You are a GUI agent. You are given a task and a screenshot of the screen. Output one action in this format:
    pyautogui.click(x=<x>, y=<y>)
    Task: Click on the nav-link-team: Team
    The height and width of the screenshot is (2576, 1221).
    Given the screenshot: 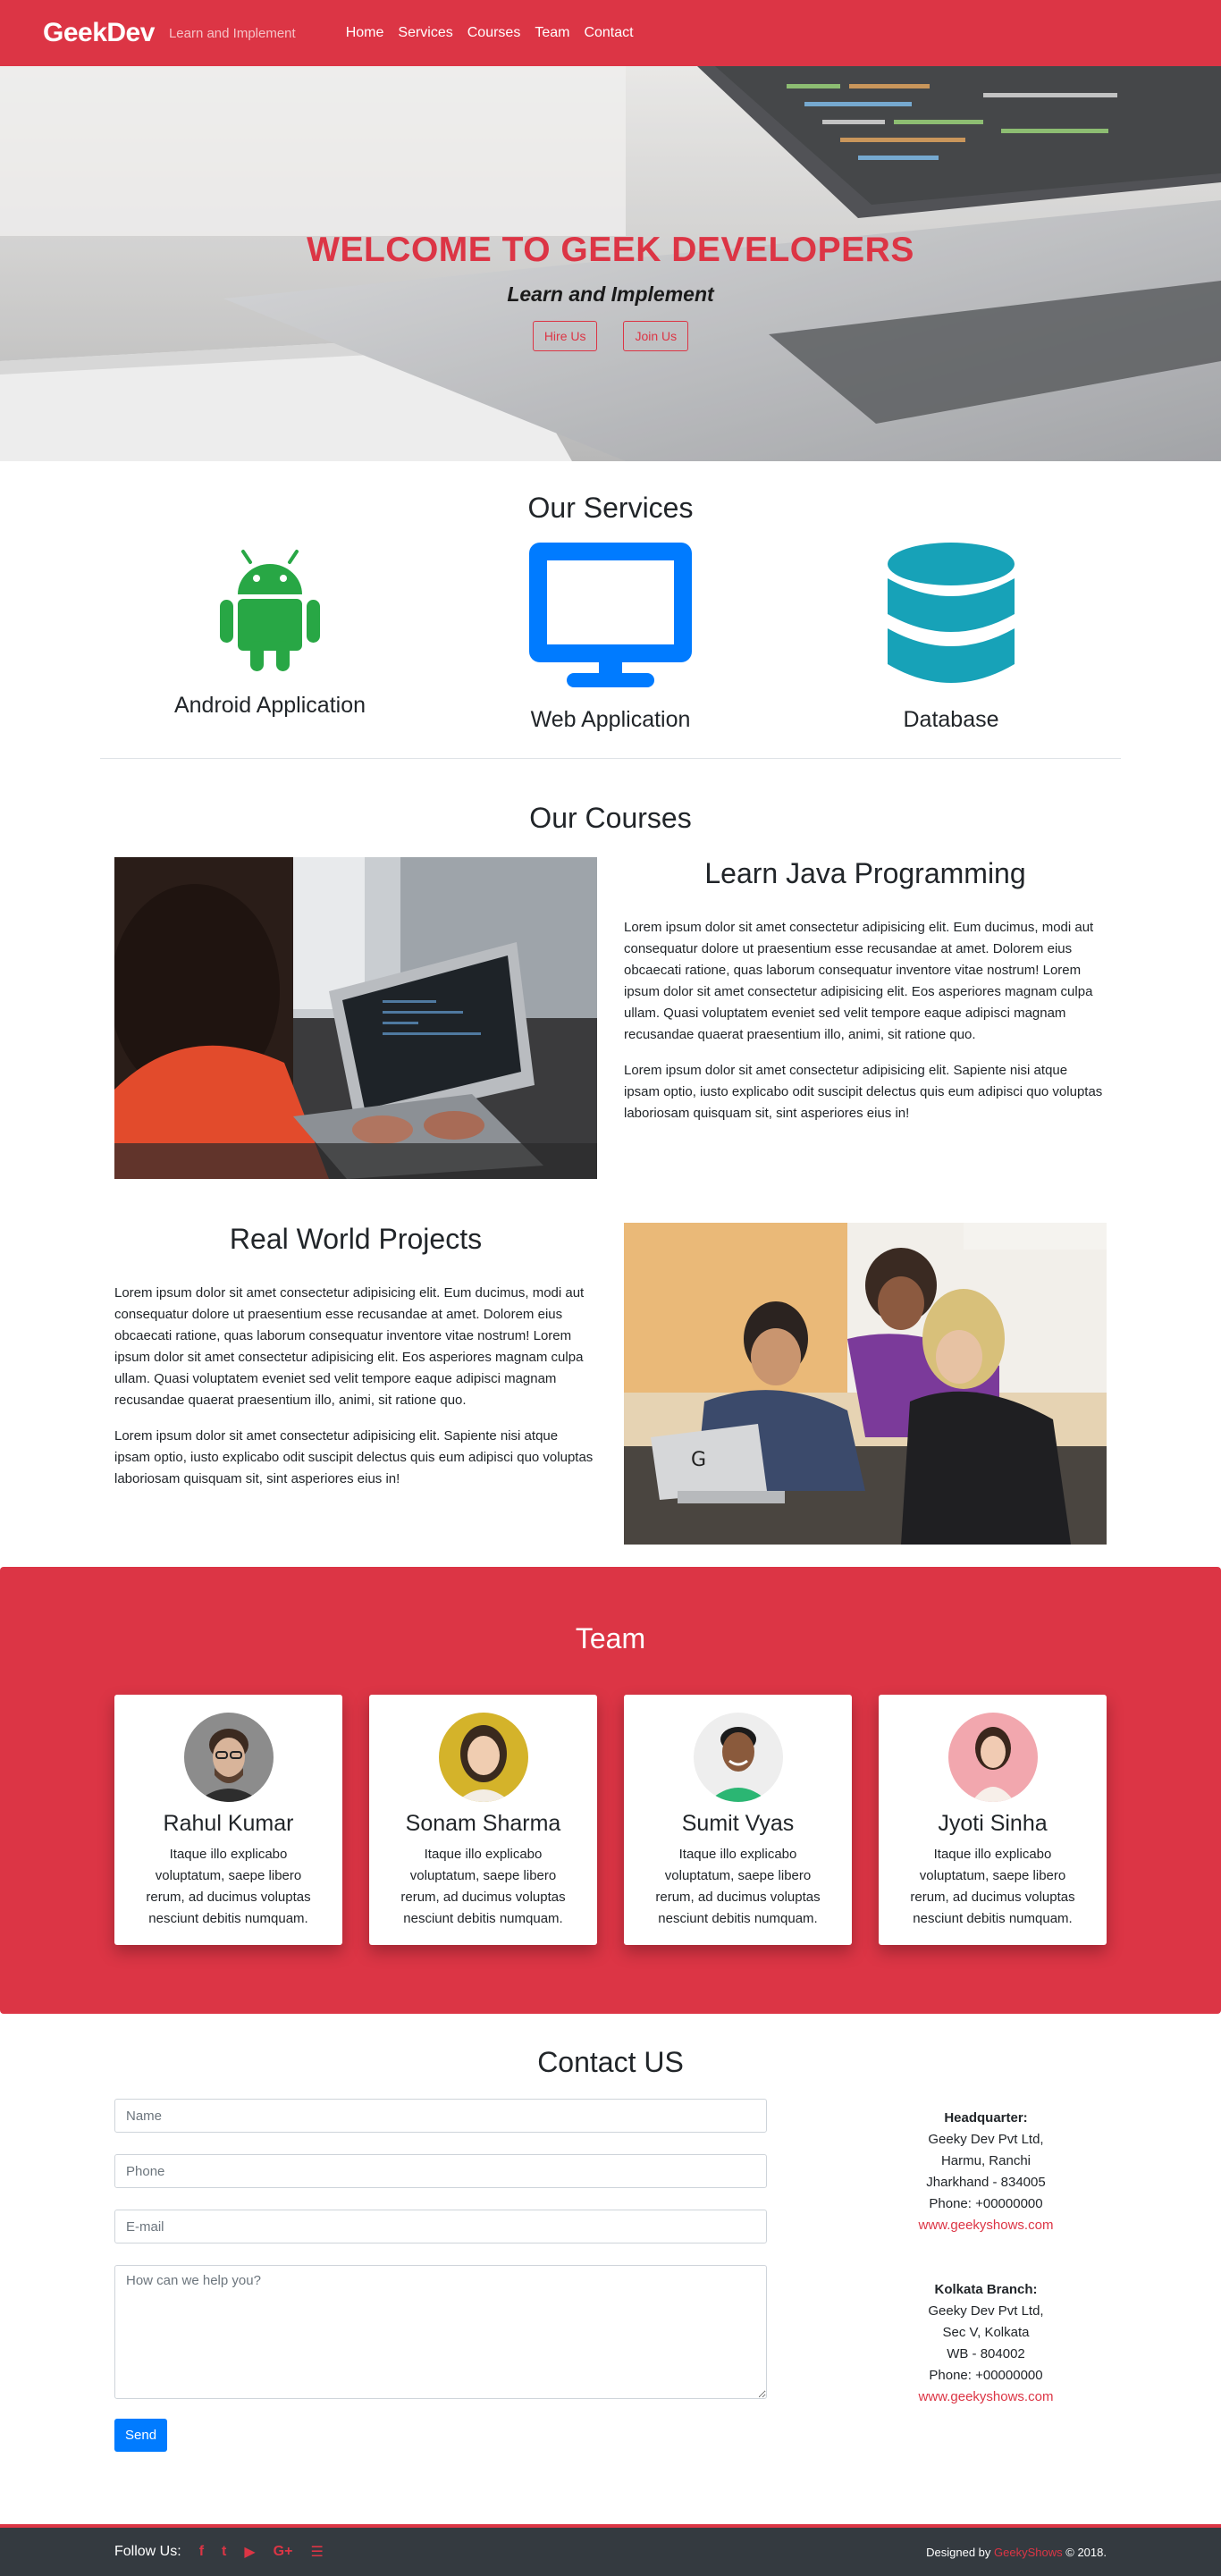 What is the action you would take?
    pyautogui.click(x=552, y=33)
    